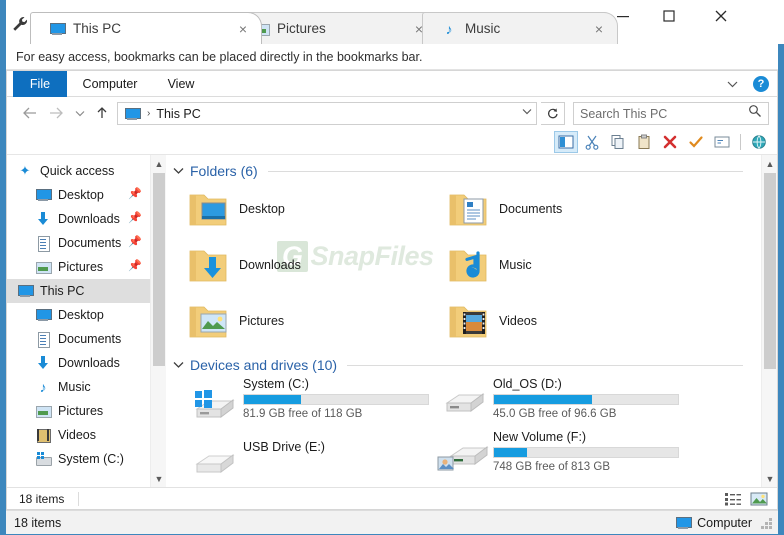 The height and width of the screenshot is (535, 784). Describe the element at coordinates (618, 142) in the screenshot. I see `copy-icon` at that location.